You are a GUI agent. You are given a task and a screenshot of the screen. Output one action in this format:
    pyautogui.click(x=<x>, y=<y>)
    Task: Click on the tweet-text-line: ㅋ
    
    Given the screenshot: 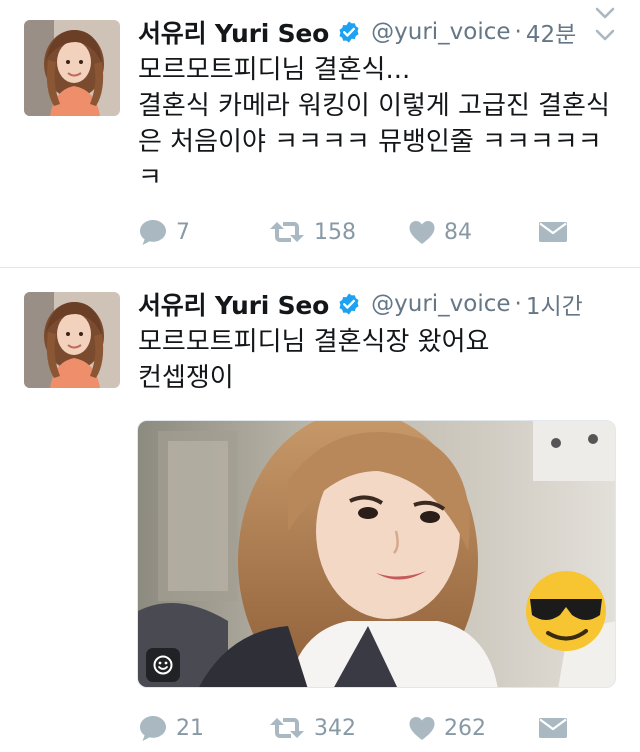 What is the action you would take?
    pyautogui.click(x=150, y=178)
    